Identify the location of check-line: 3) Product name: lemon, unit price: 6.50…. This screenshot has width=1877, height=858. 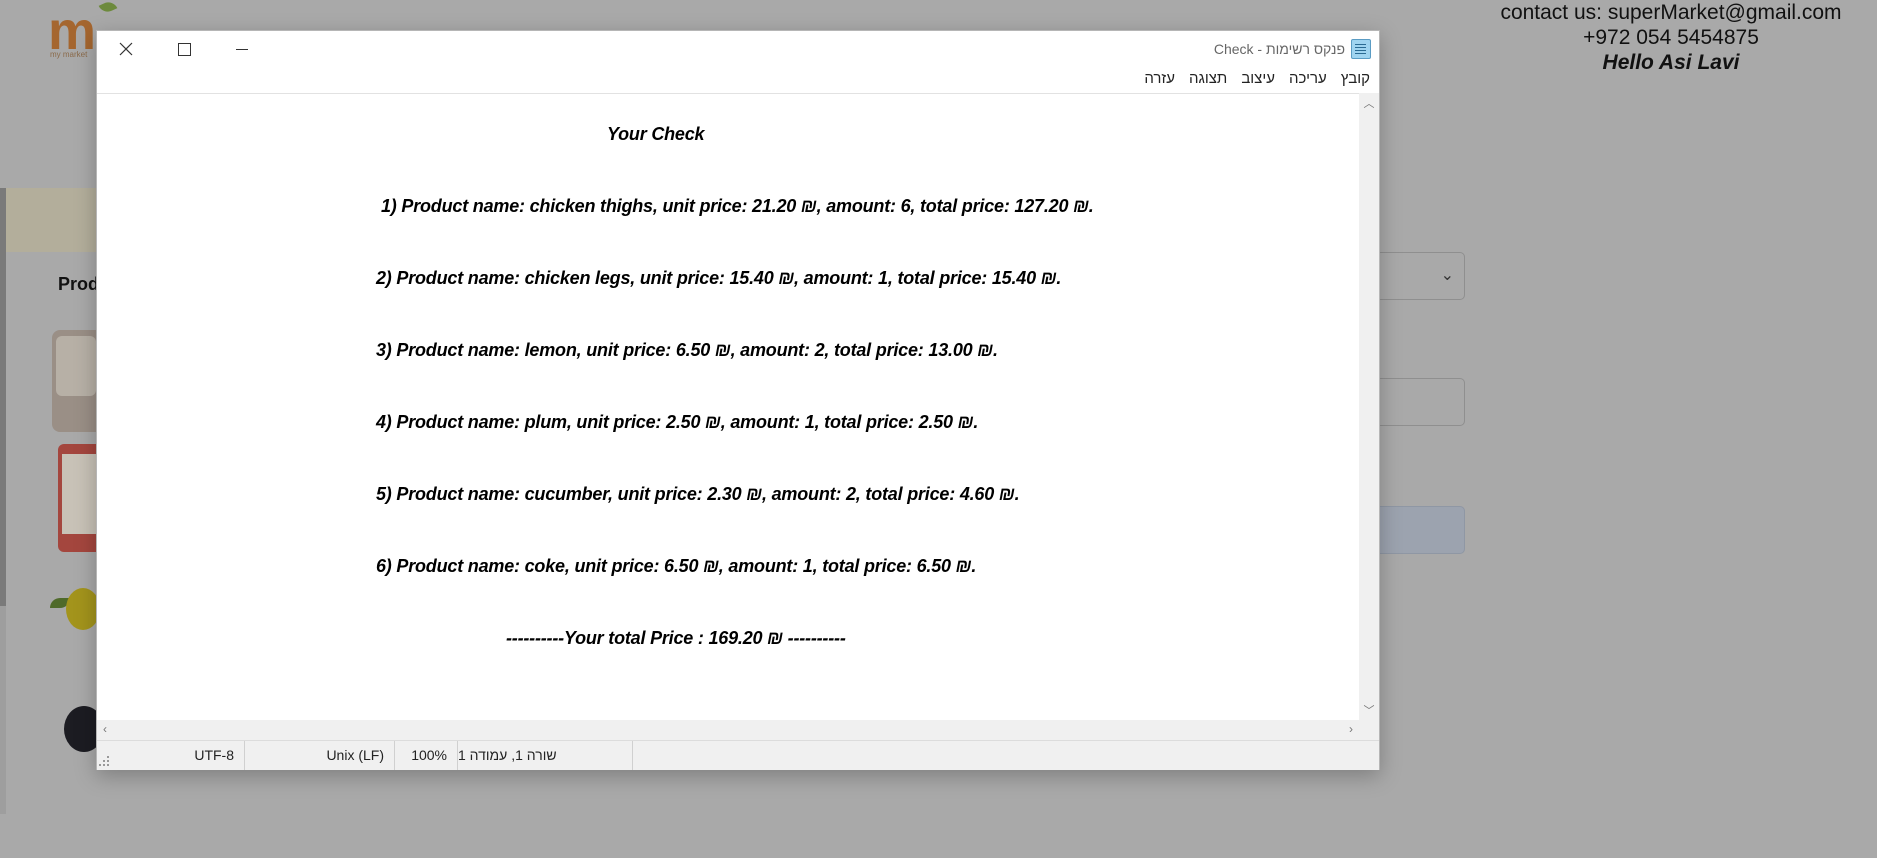
(687, 350).